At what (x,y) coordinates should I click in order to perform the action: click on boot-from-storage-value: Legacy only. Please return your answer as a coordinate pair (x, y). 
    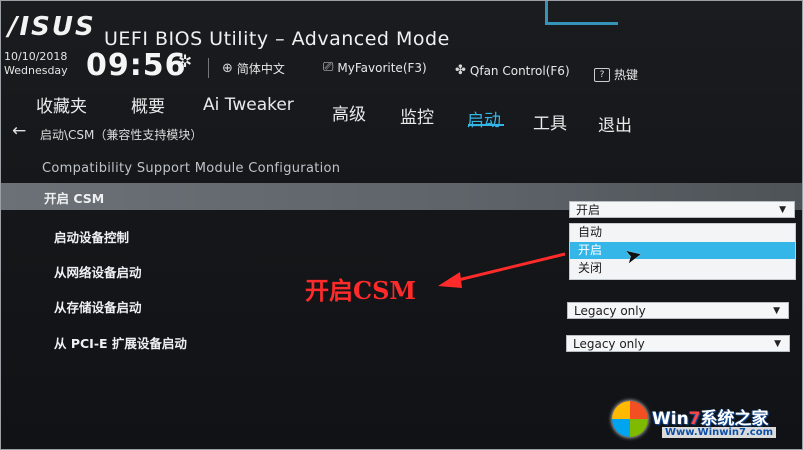
    Looking at the image, I should click on (610, 311).